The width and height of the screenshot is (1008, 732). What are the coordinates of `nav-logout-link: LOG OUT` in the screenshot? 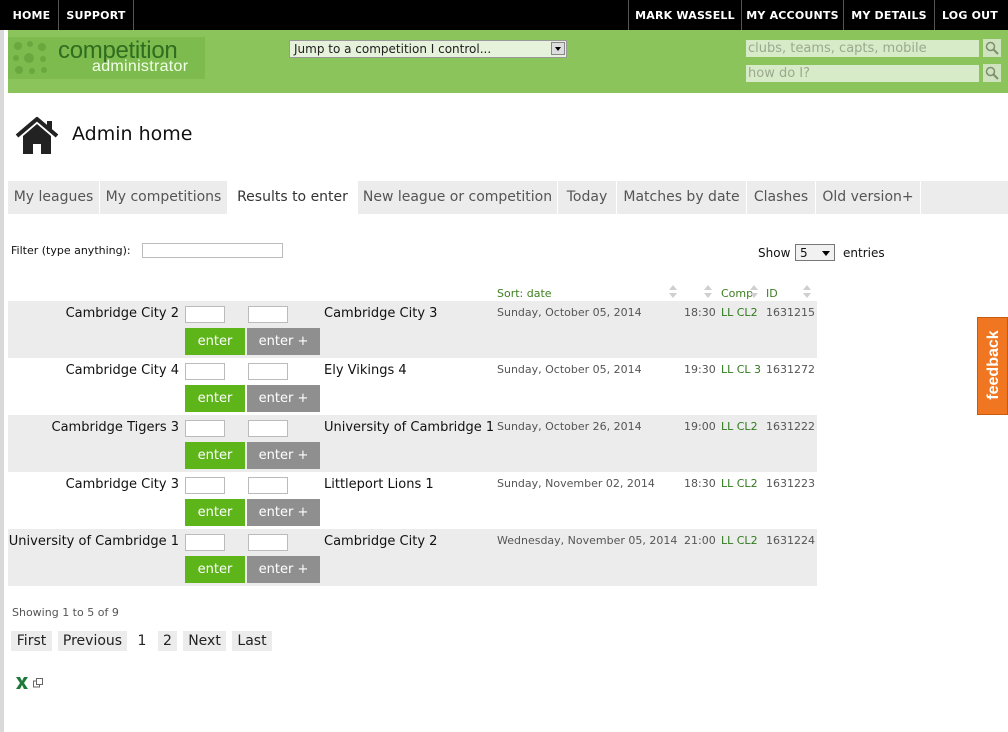 It's located at (969, 15).